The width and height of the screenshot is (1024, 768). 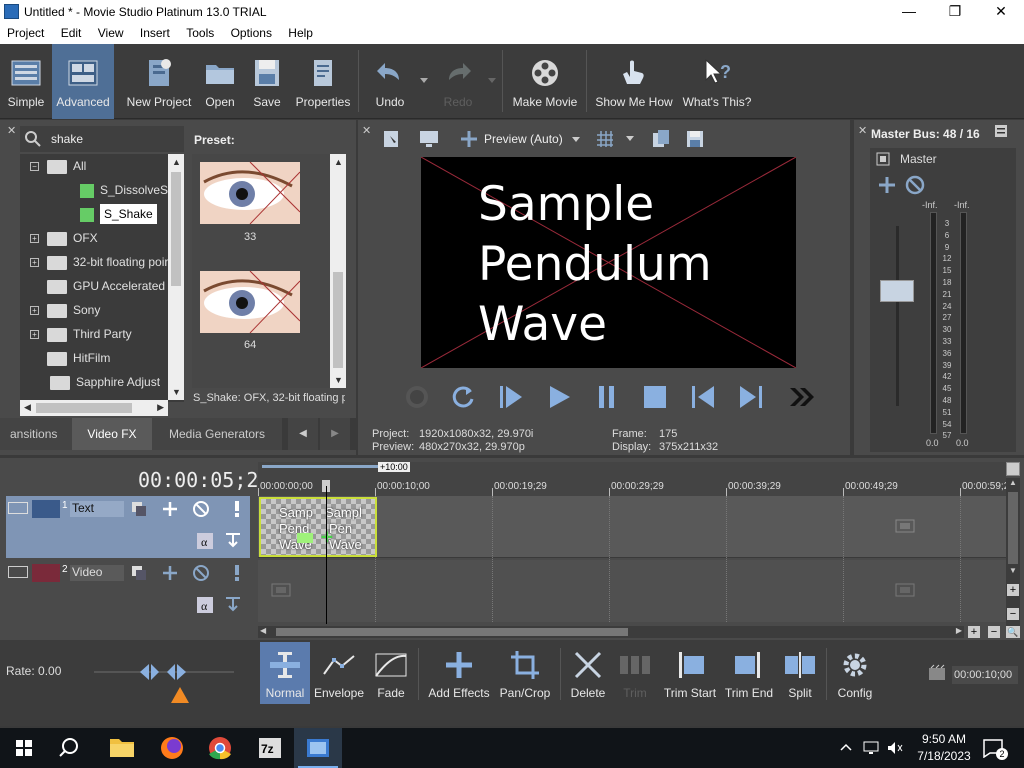 What do you see at coordinates (655, 397) in the screenshot?
I see `stop-icon` at bounding box center [655, 397].